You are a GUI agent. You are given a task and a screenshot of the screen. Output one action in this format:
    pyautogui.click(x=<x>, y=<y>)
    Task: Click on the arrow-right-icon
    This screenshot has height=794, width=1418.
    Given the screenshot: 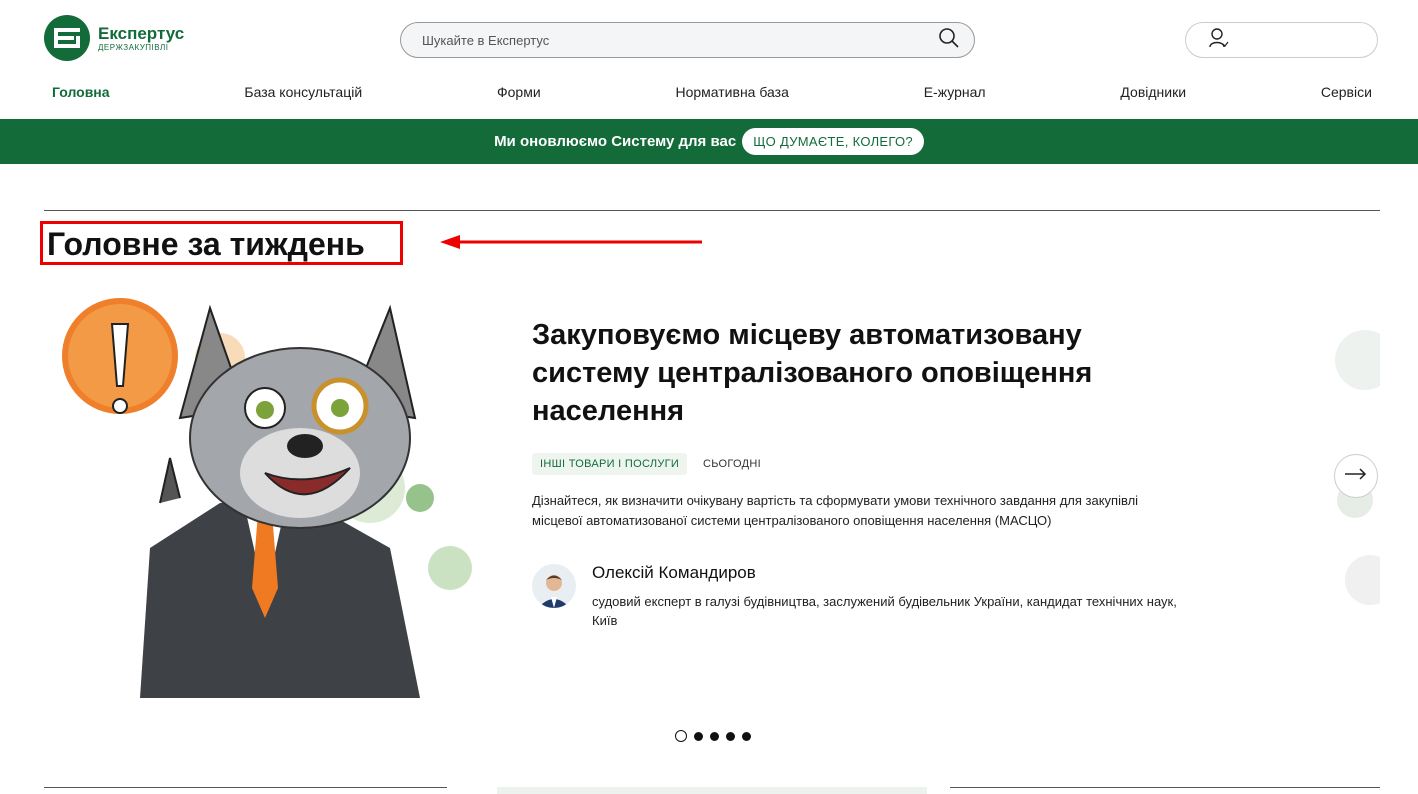 What is the action you would take?
    pyautogui.click(x=1356, y=476)
    